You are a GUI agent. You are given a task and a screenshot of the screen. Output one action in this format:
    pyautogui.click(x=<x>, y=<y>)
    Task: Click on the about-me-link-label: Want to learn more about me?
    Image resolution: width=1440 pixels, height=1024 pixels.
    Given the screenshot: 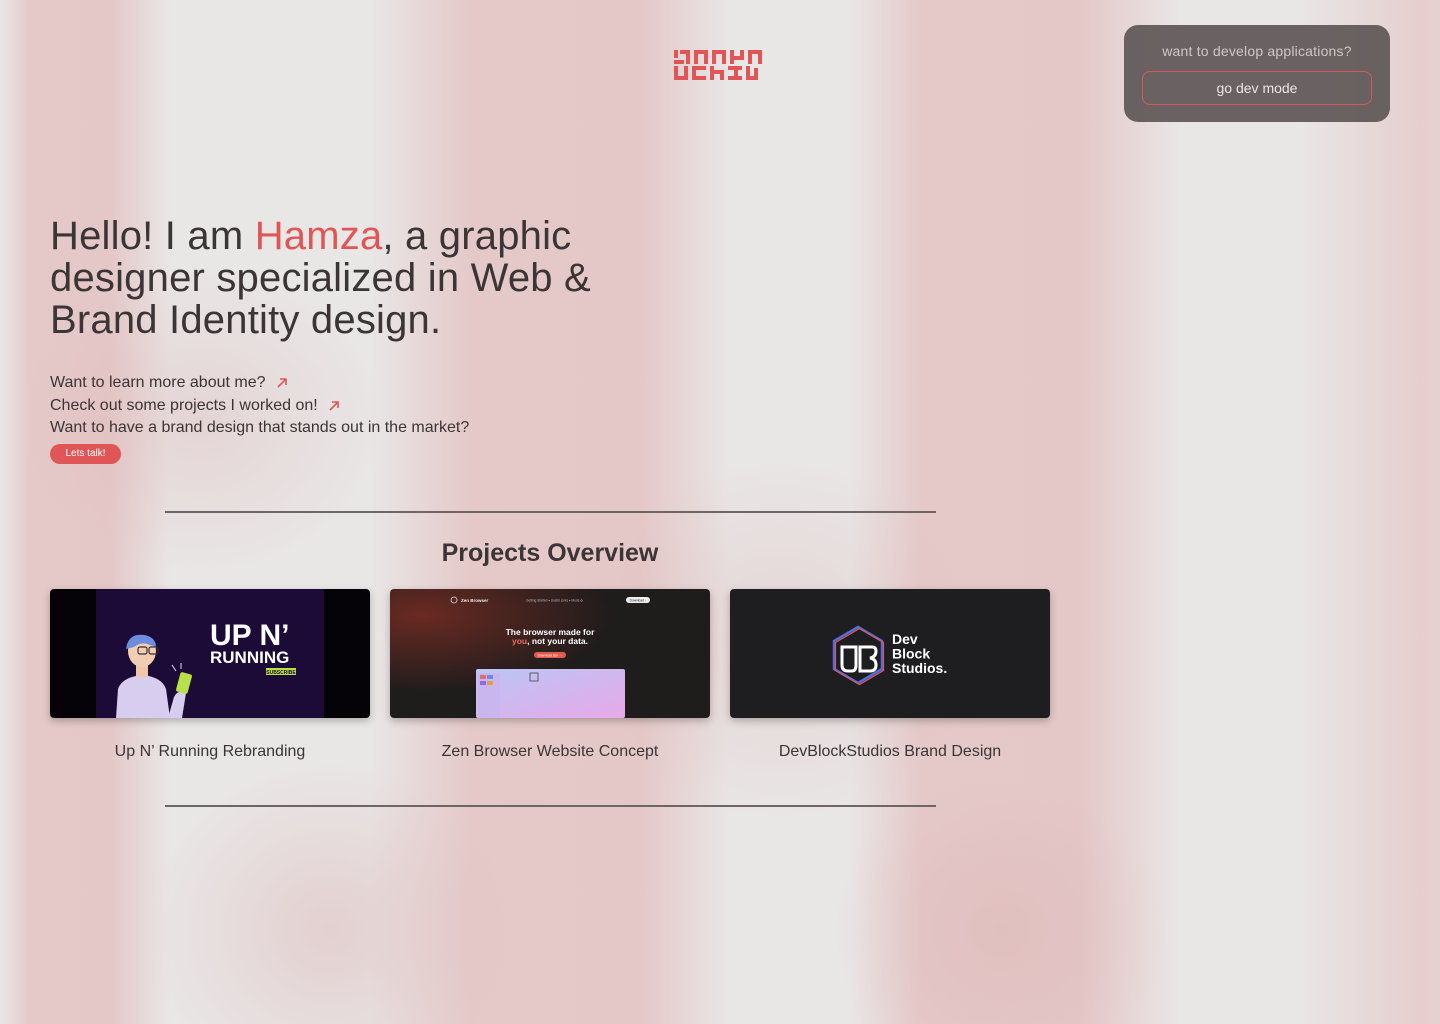 What is the action you would take?
    pyautogui.click(x=158, y=382)
    